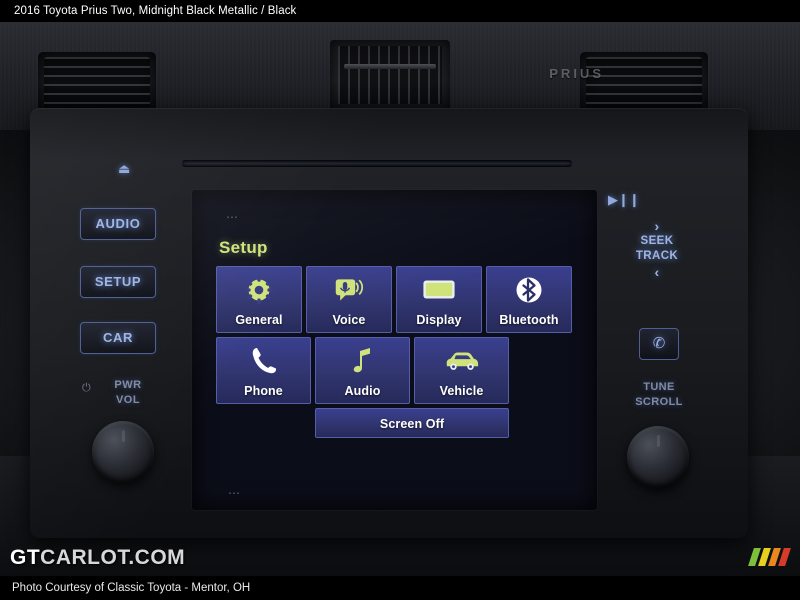  What do you see at coordinates (657, 272) in the screenshot?
I see `seek-down-chevron-icon: ‹` at bounding box center [657, 272].